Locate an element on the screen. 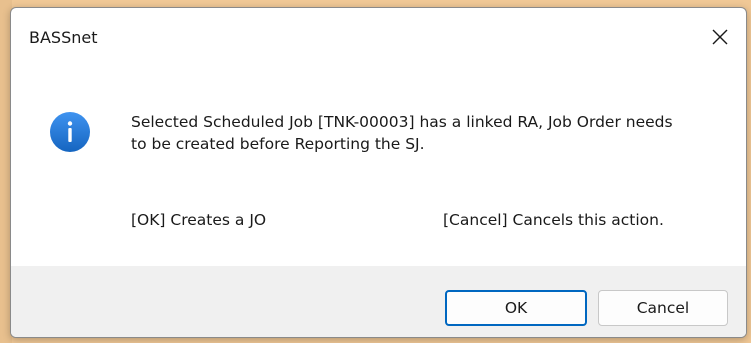 The height and width of the screenshot is (343, 751). dialog-title: BASSnet is located at coordinates (63, 37).